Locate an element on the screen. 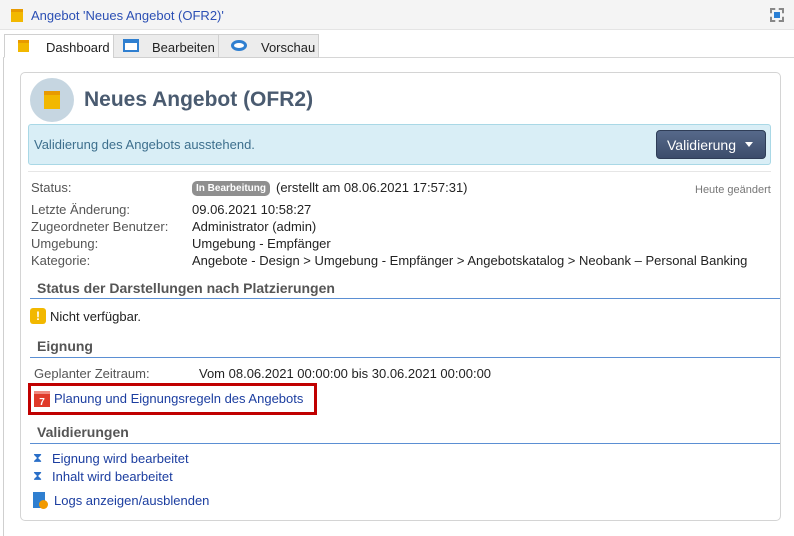  last-change-label: Letzte Änderung: is located at coordinates (81, 209).